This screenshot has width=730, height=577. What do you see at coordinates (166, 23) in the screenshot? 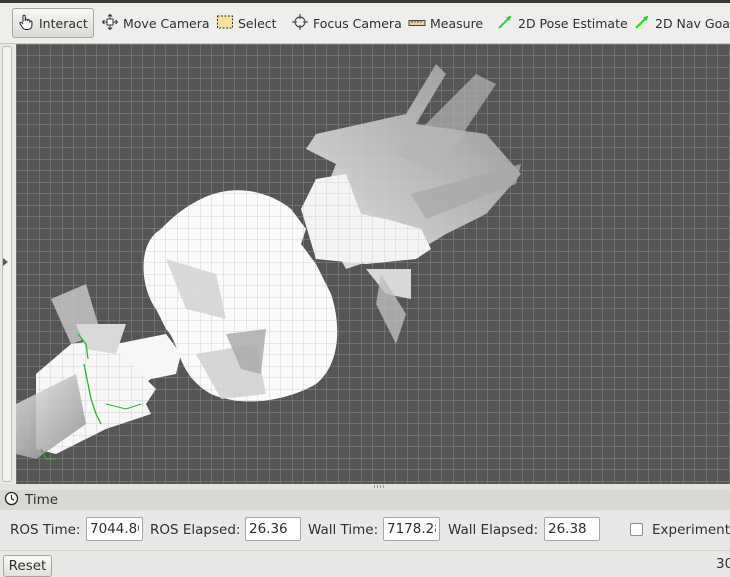
I see `tool-move-camera-label: Move Camera` at bounding box center [166, 23].